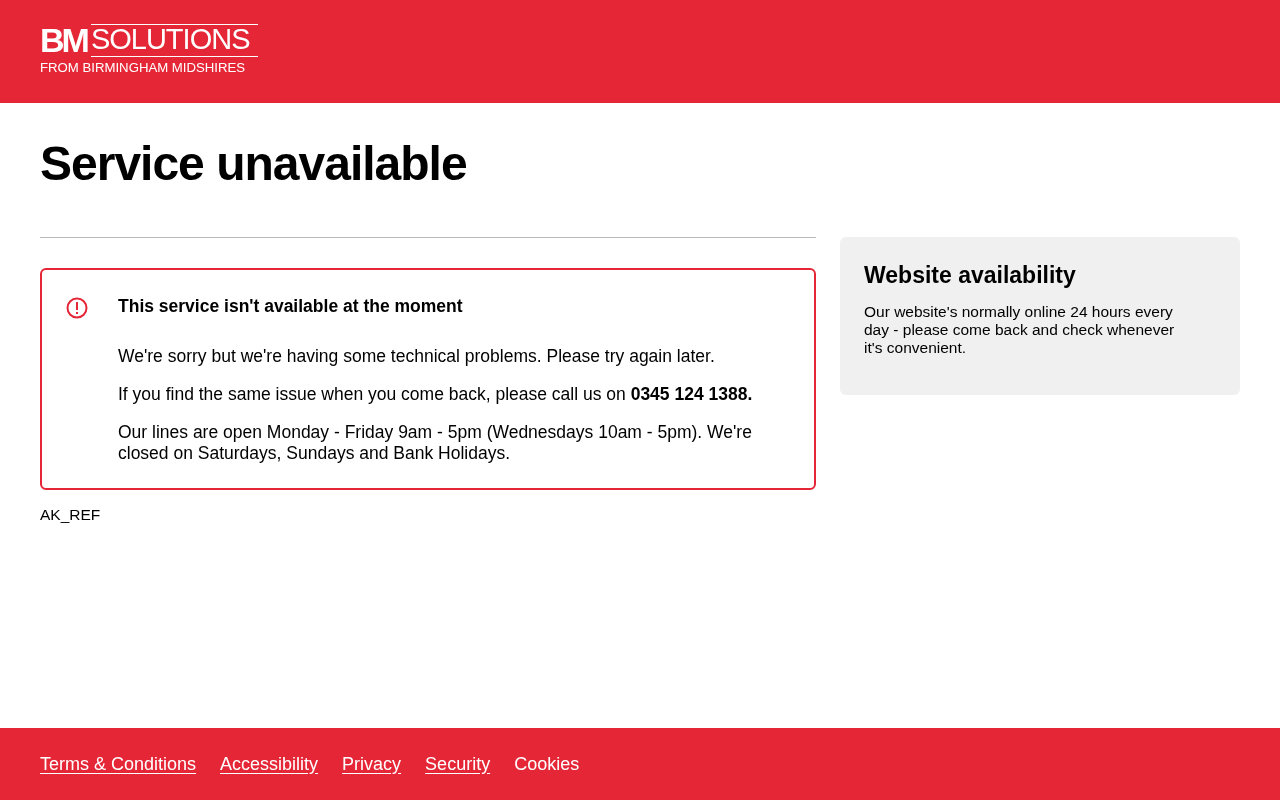 The width and height of the screenshot is (1280, 800). I want to click on info-text: Our website's normally online 24 hours every day - please come back and check whenever it's convenient., so click(1020, 330).